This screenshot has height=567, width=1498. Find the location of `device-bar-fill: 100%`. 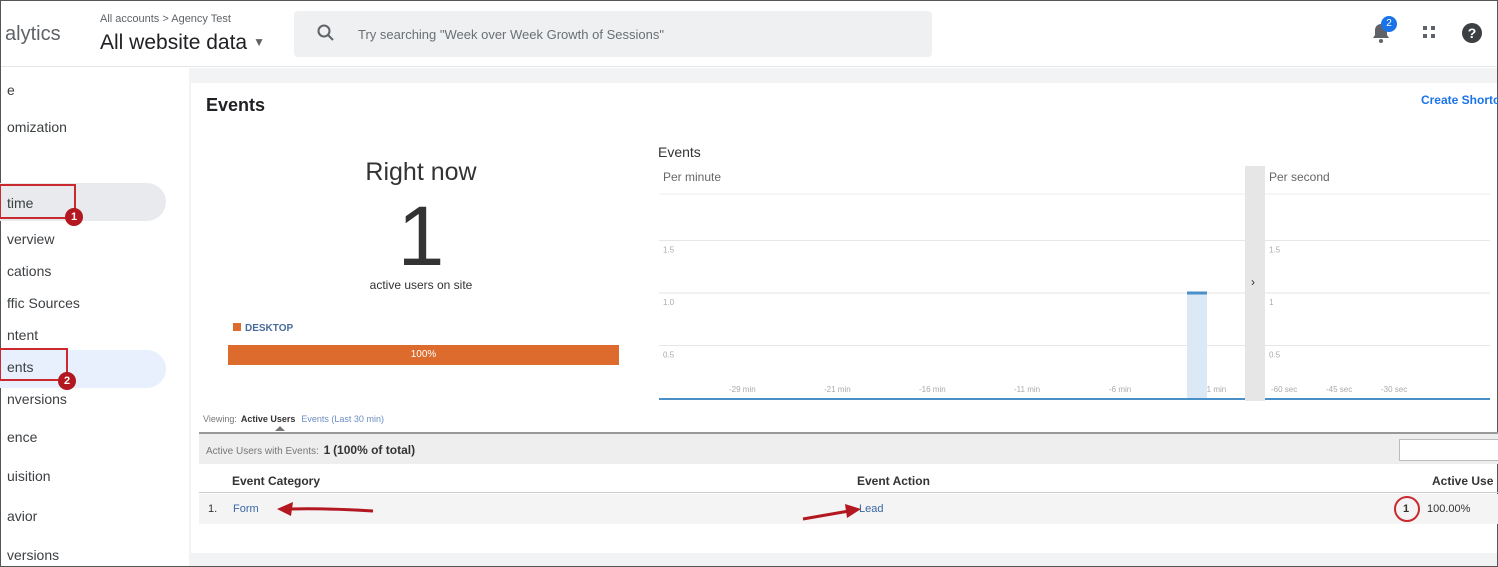

device-bar-fill: 100% is located at coordinates (423, 355).